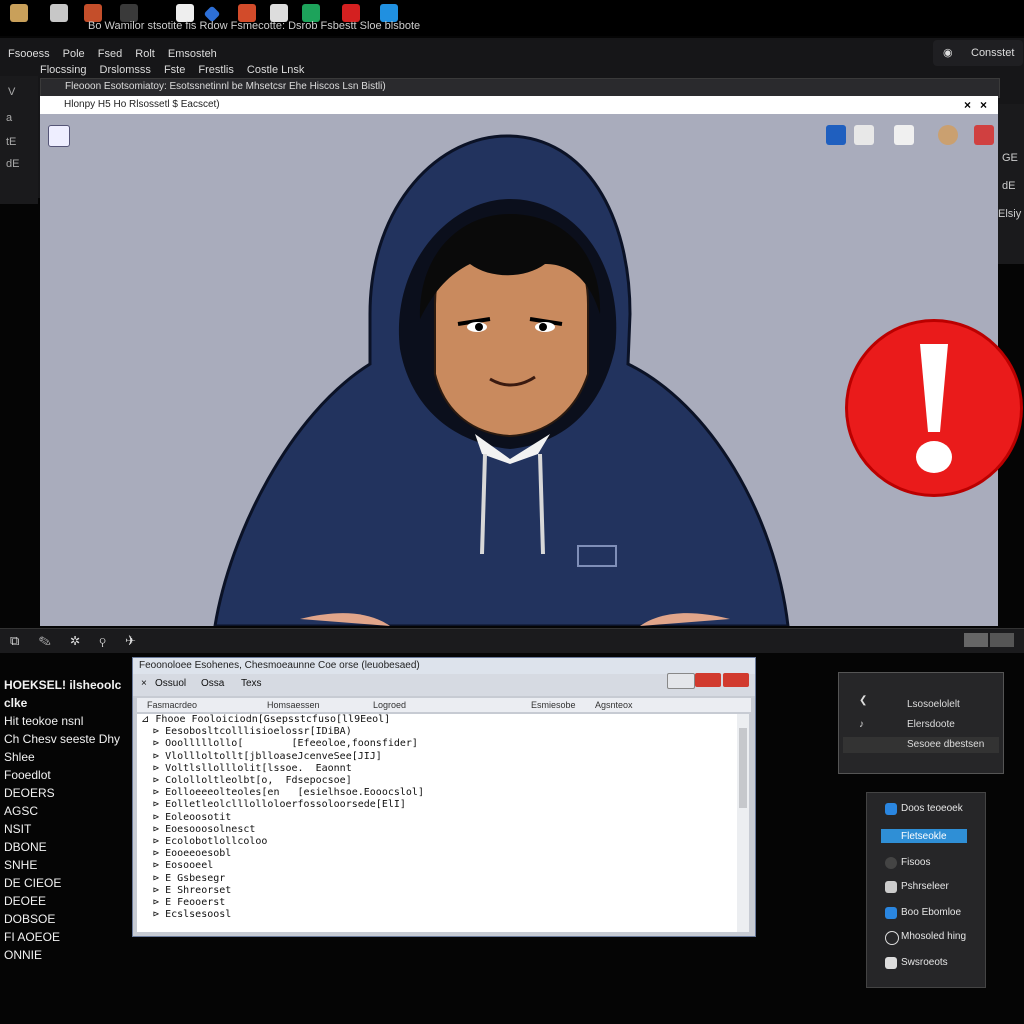 Image resolution: width=1024 pixels, height=1024 pixels. I want to click on list-item: DEOERS, so click(29, 793).